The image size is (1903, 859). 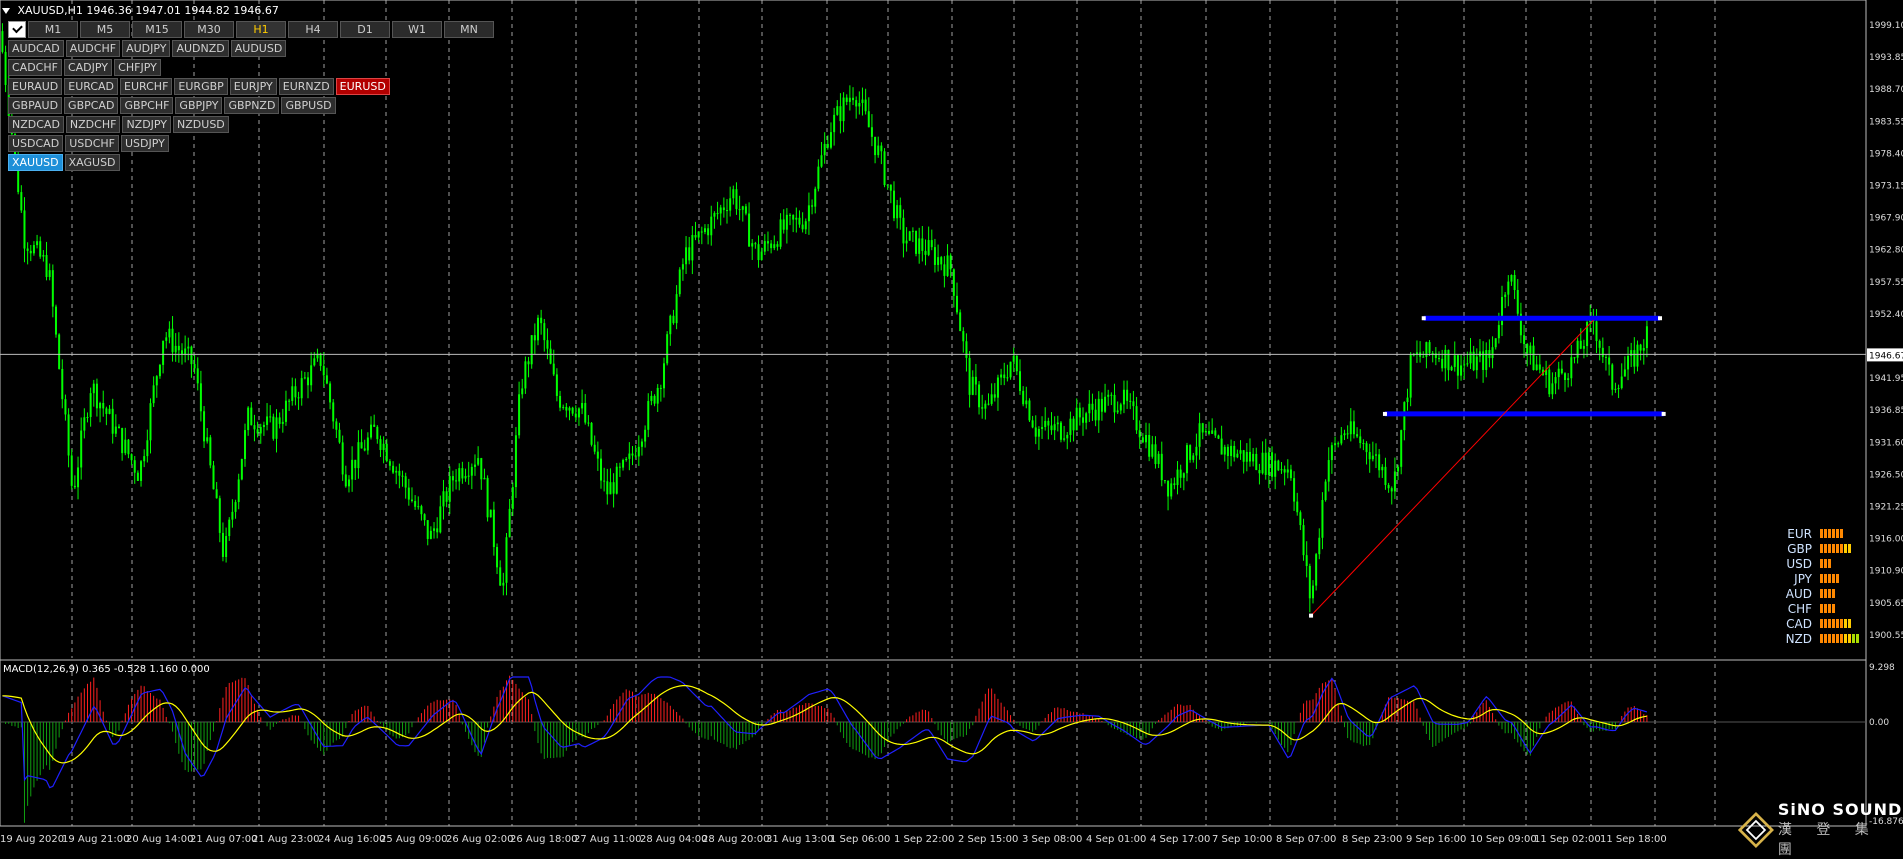 I want to click on timeframe-button-m30: M30, so click(x=209, y=29).